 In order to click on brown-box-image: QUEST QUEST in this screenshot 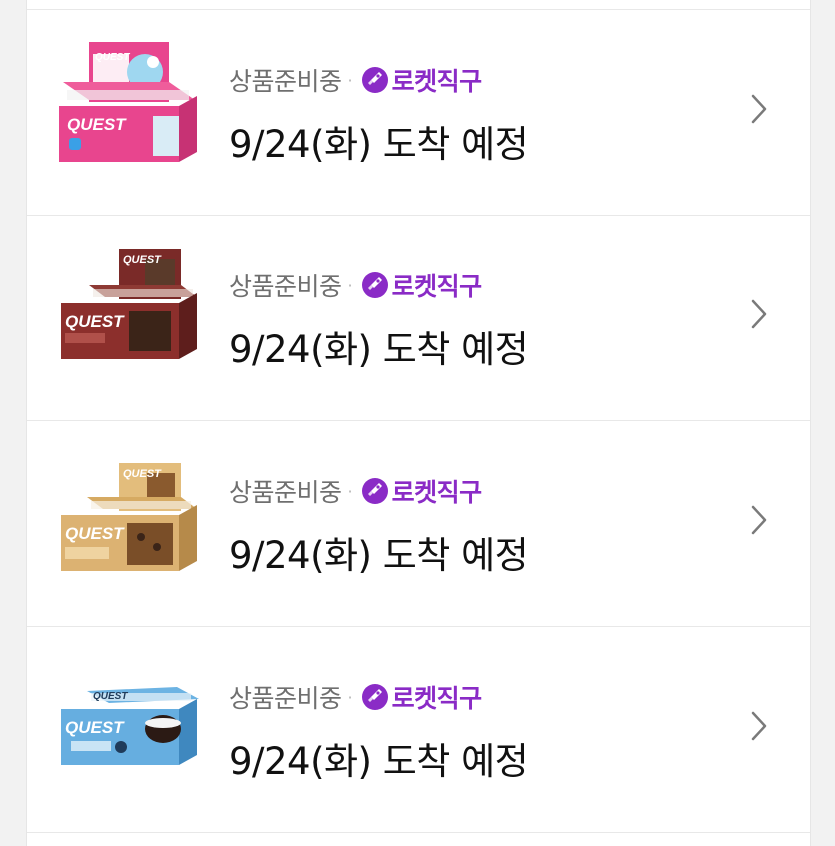, I will do `click(129, 304)`.